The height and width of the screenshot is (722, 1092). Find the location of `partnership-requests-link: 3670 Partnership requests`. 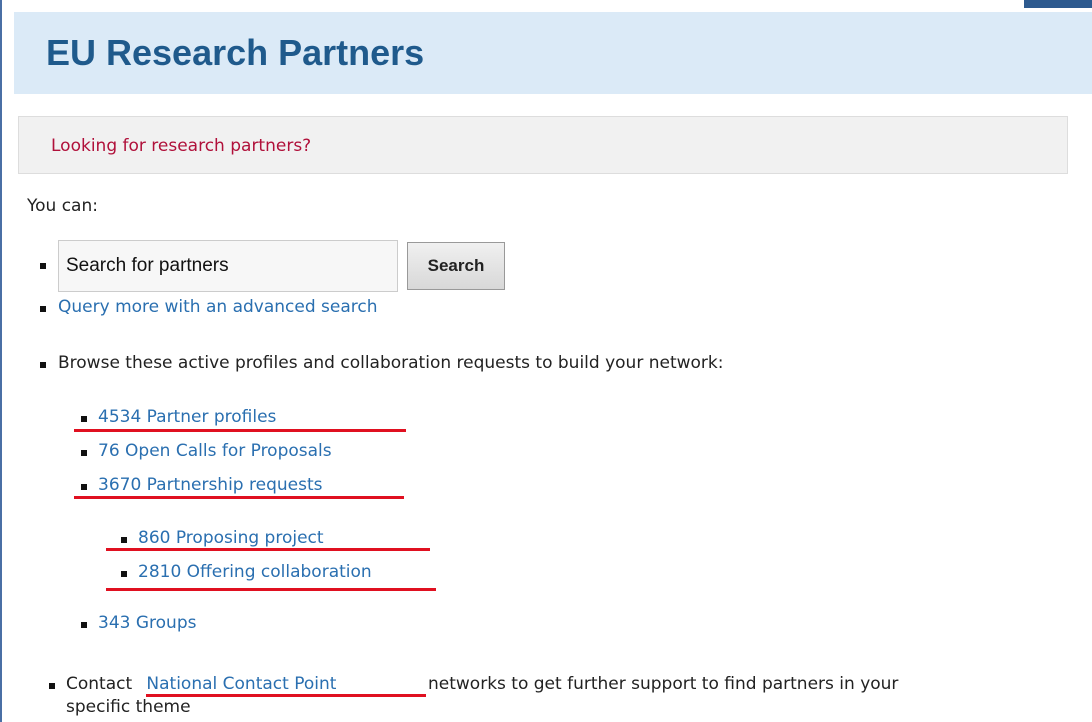

partnership-requests-link: 3670 Partnership requests is located at coordinates (210, 485).